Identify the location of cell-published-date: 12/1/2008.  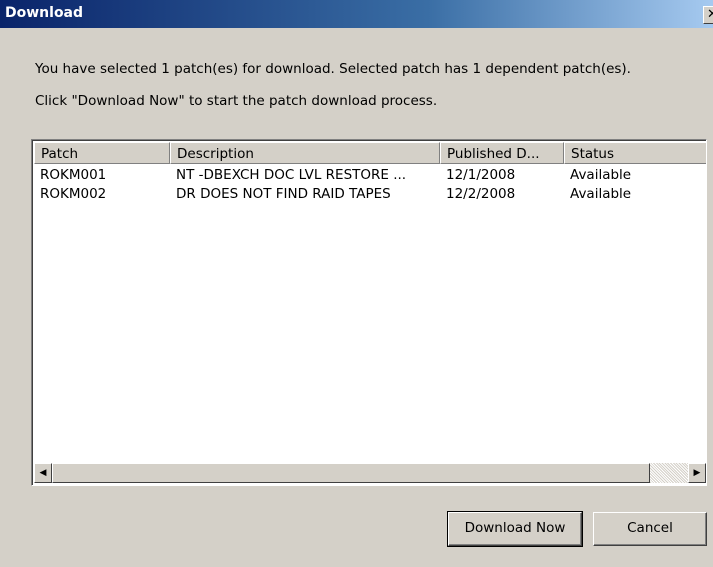
(481, 175).